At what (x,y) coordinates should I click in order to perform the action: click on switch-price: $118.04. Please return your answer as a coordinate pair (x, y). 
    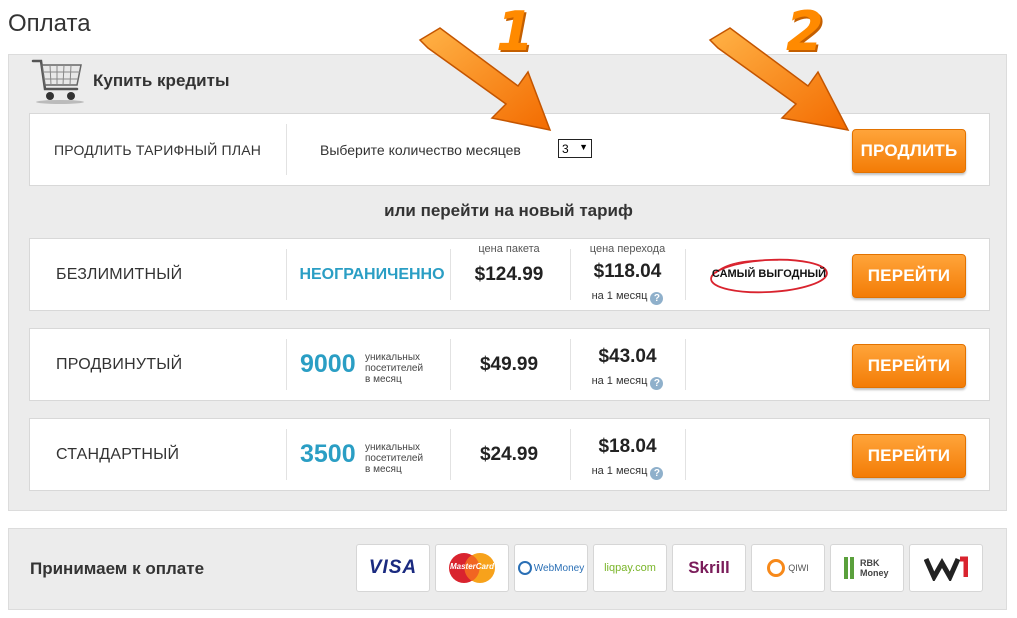
    Looking at the image, I should click on (627, 271).